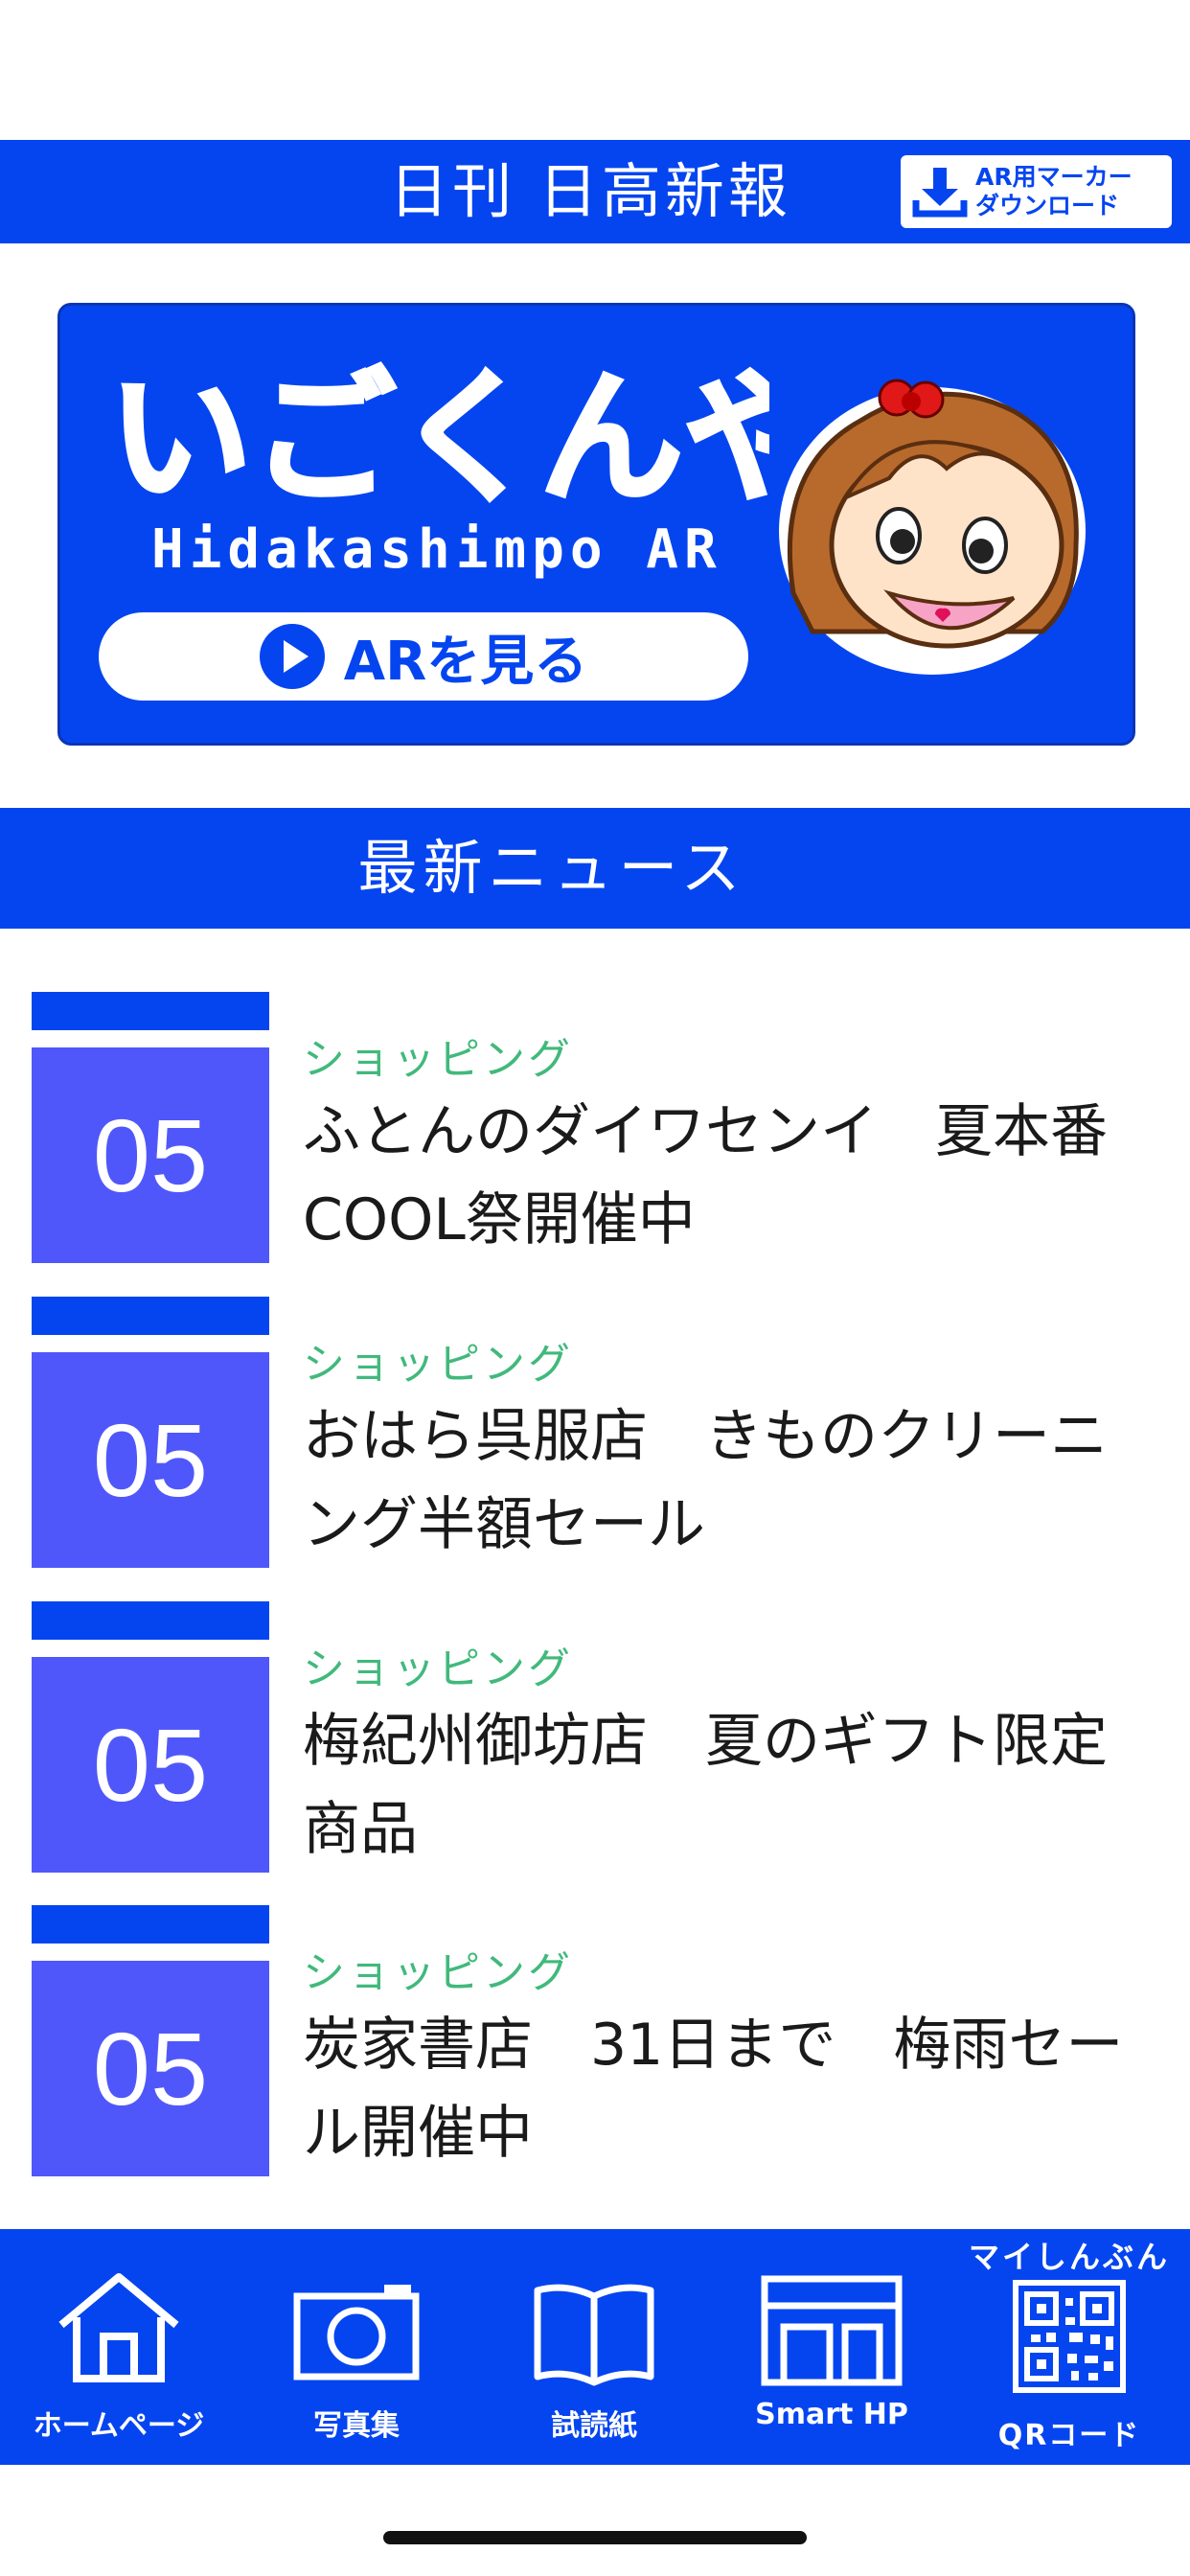  What do you see at coordinates (725, 2089) in the screenshot?
I see `news-title: 炭家書店 31日まで 梅雨セール開催中` at bounding box center [725, 2089].